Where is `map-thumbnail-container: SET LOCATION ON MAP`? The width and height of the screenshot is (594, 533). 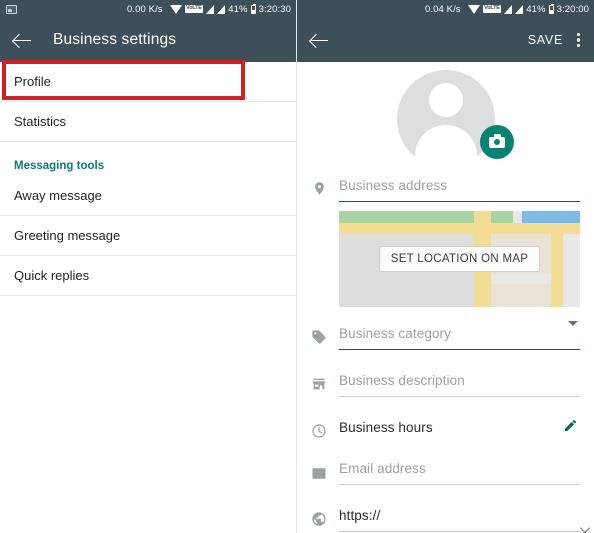
map-thumbnail-container: SET LOCATION ON MAP is located at coordinates (459, 259).